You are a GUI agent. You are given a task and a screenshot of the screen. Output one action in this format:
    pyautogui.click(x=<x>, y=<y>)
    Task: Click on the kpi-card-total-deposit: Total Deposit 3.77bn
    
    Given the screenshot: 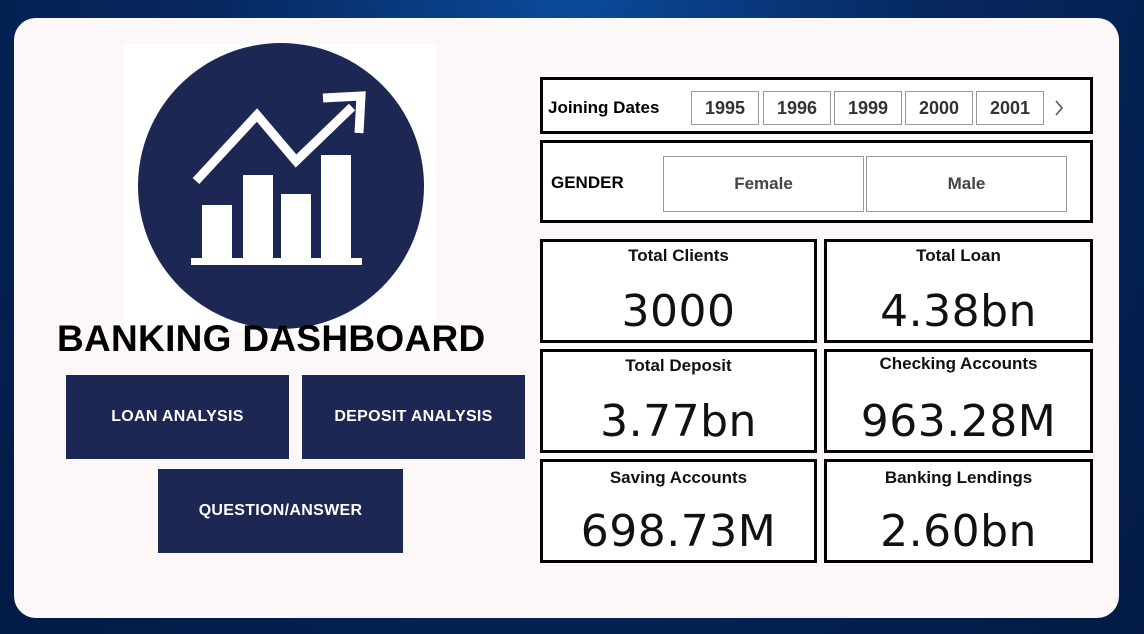 What is the action you would take?
    pyautogui.click(x=678, y=401)
    